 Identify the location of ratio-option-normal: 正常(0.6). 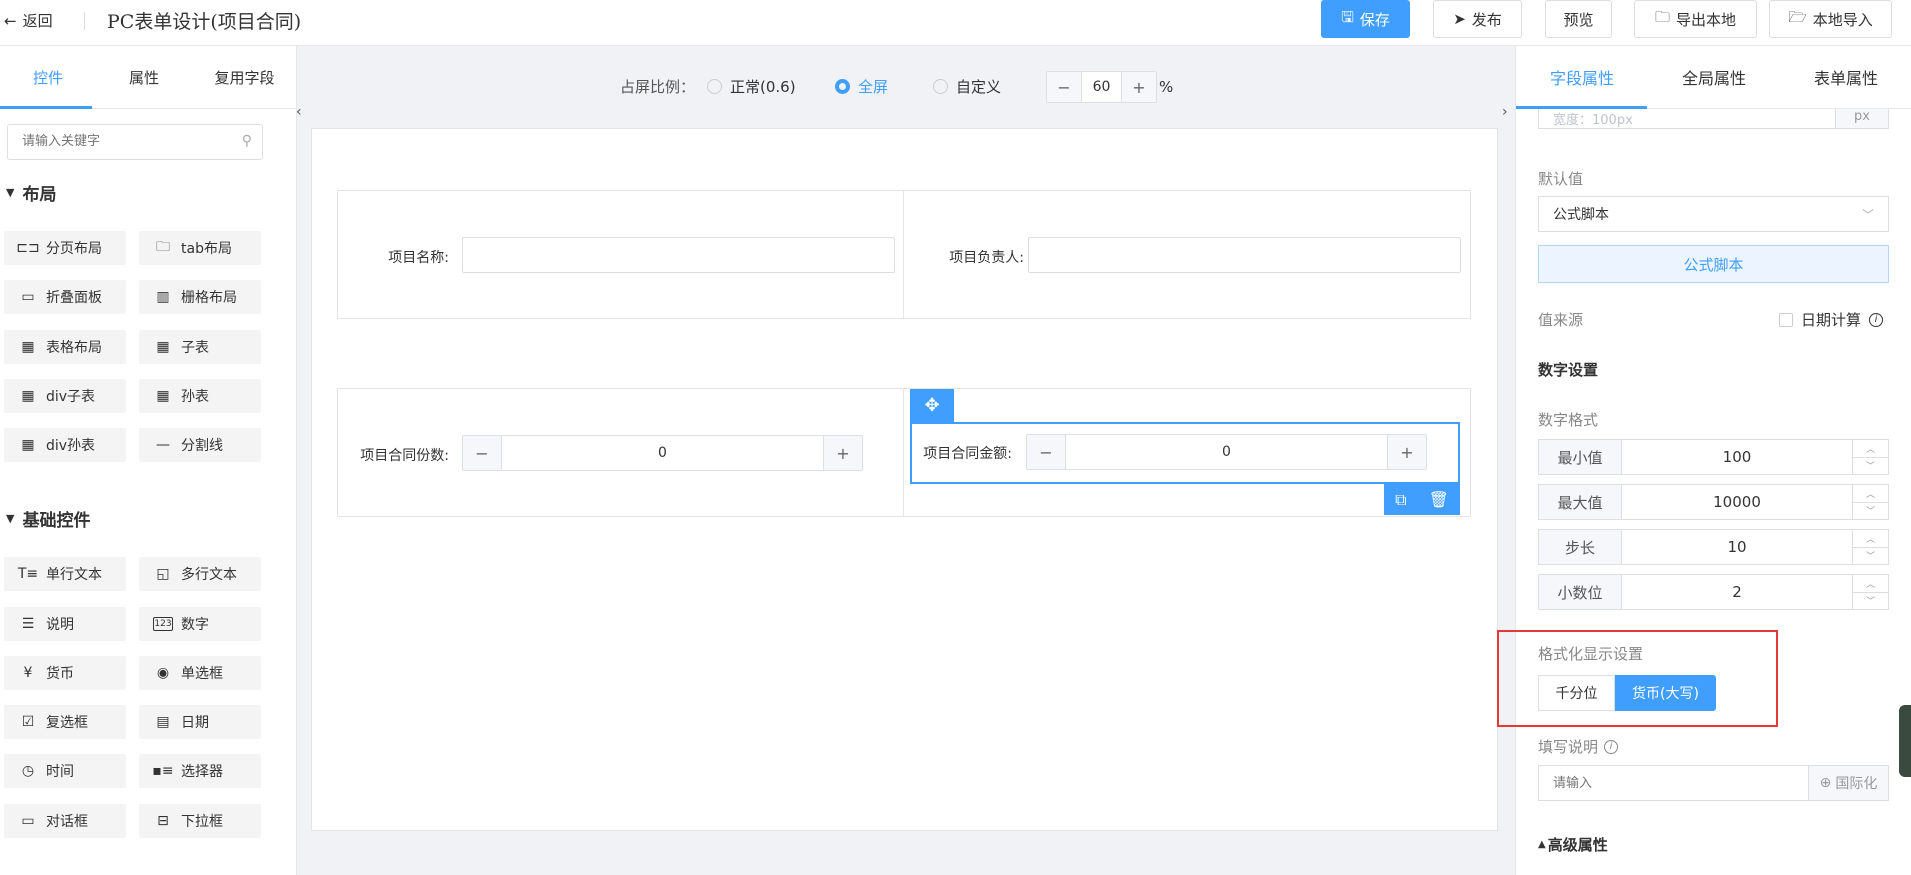
(751, 86).